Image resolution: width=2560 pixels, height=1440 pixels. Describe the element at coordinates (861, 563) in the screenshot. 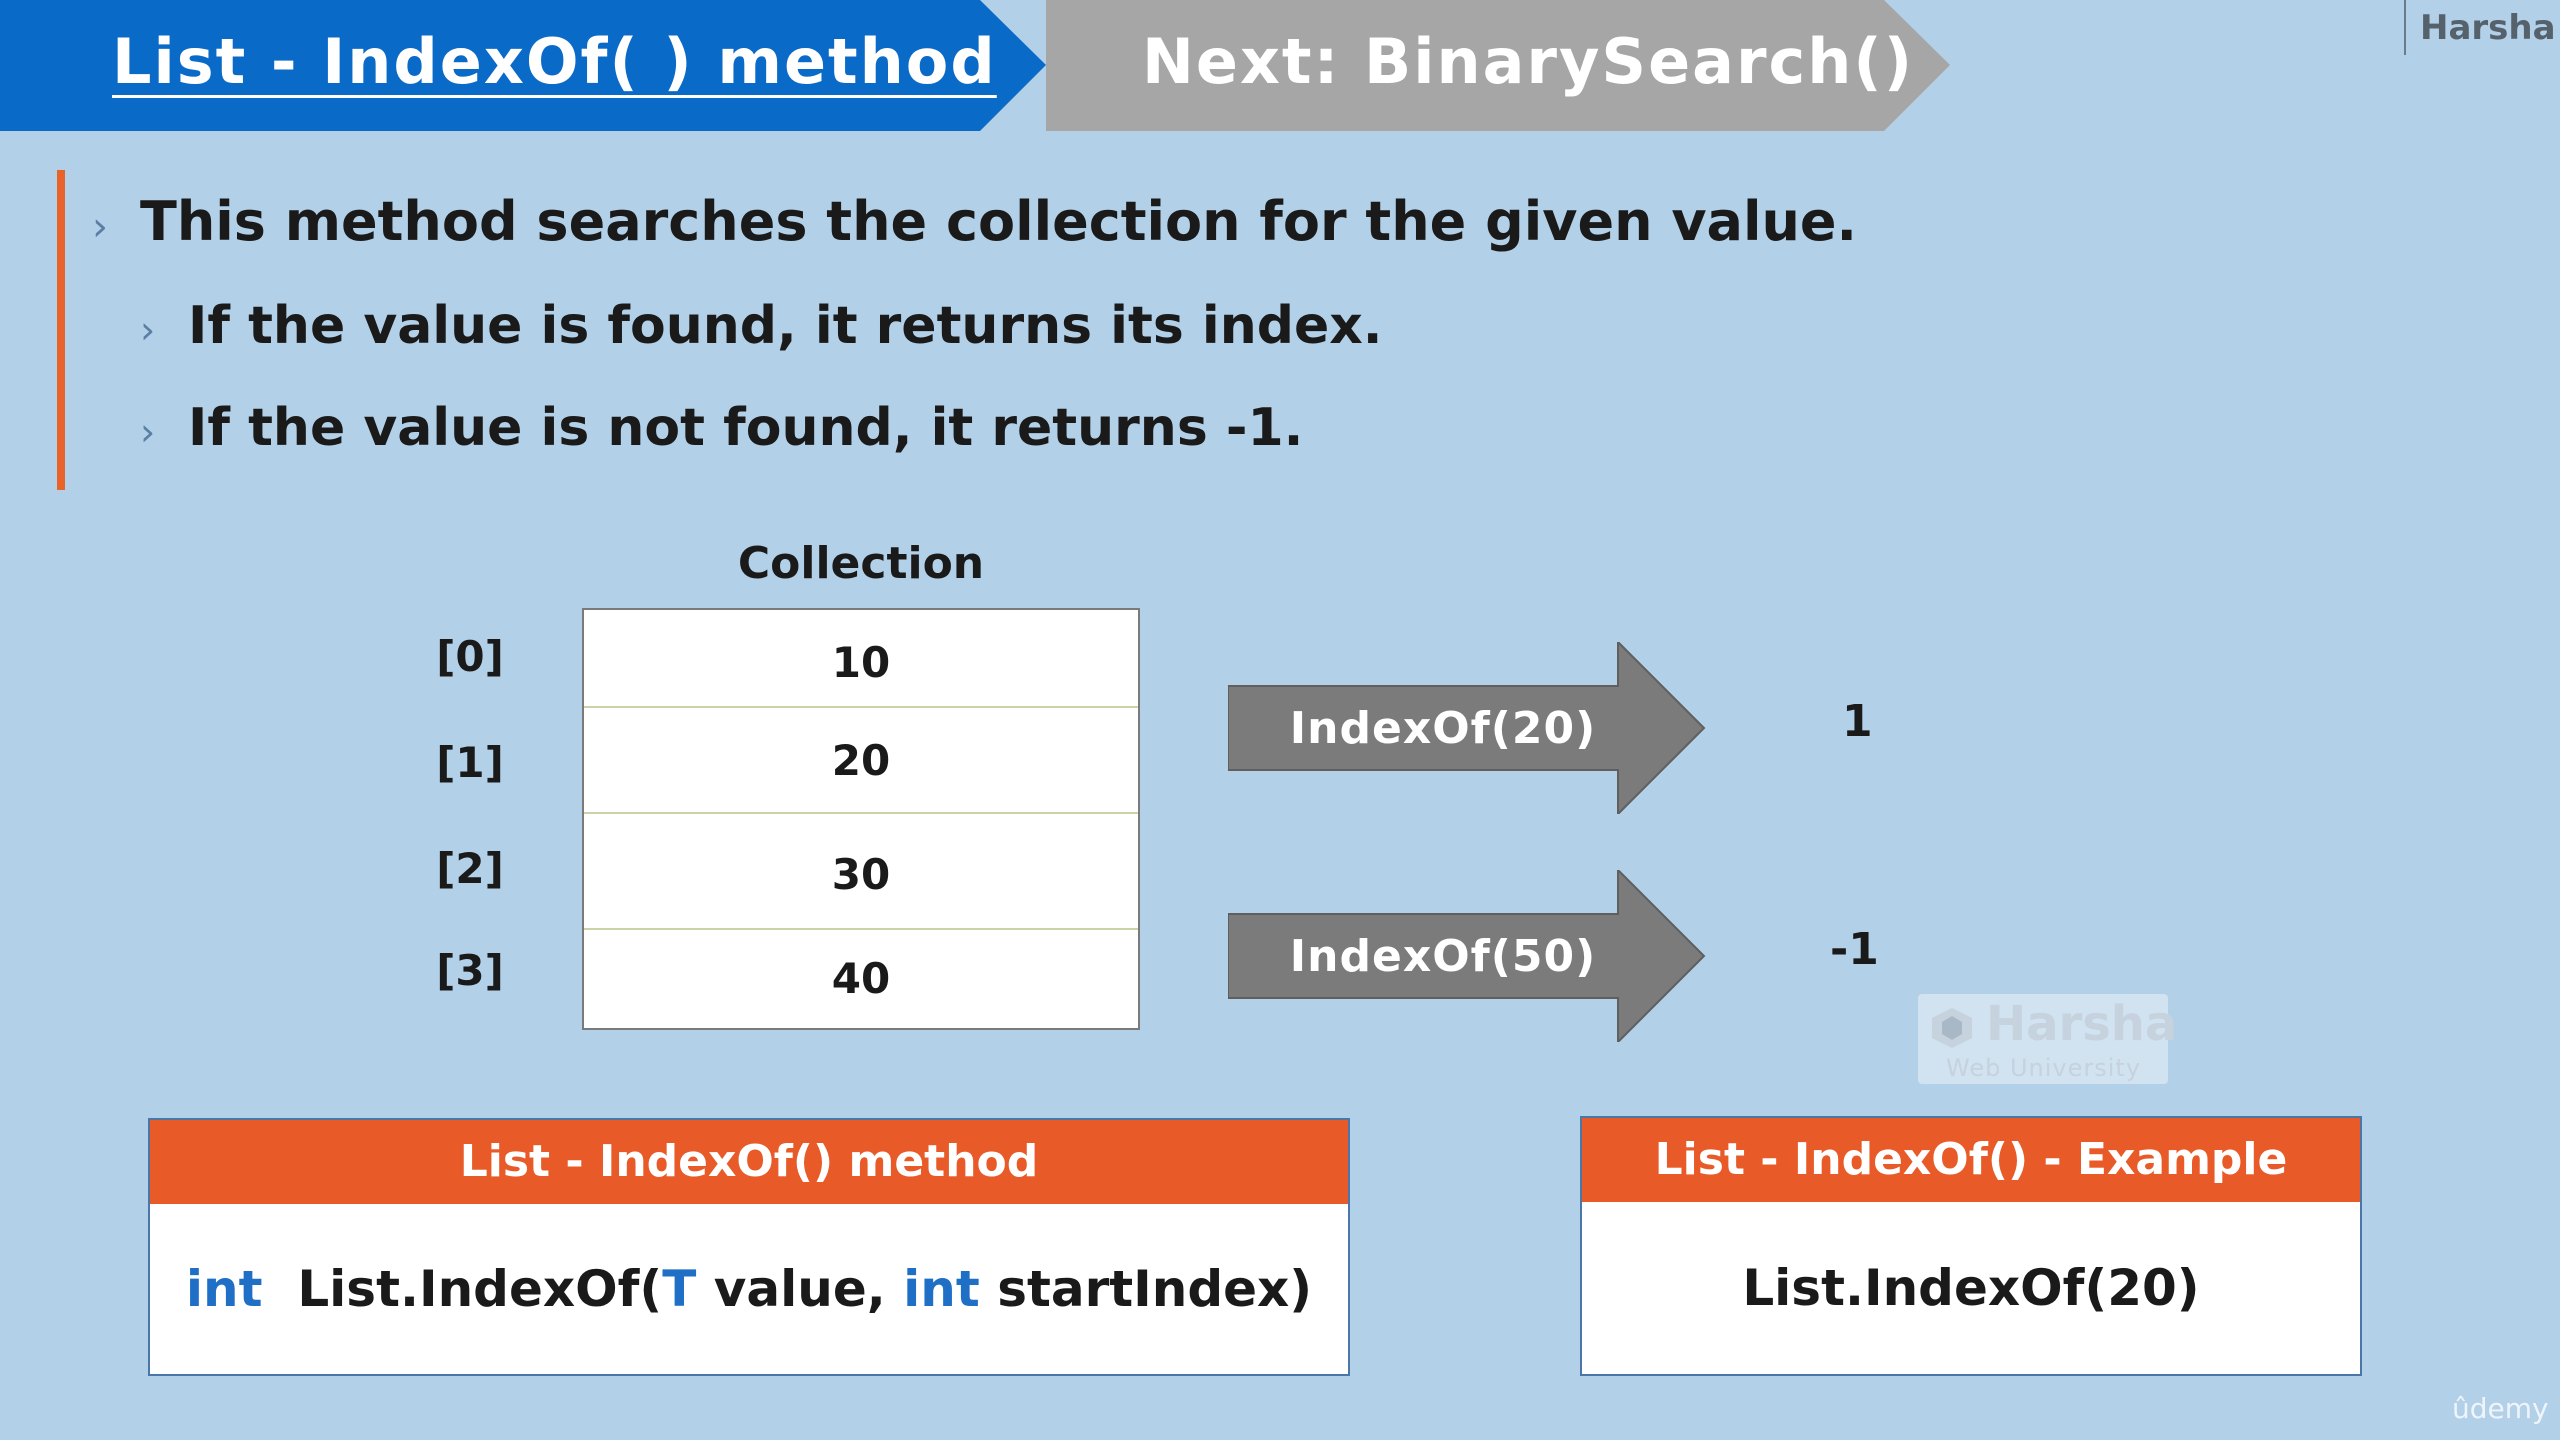

I see `collection-title: Collection` at that location.